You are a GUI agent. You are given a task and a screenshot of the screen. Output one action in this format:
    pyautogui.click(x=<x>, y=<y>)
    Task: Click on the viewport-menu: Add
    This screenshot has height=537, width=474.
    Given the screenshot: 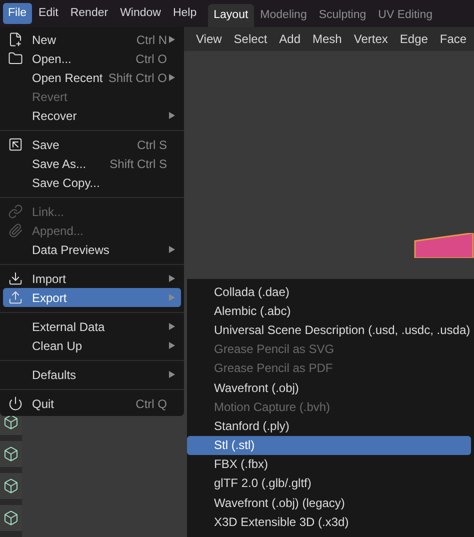 What is the action you would take?
    pyautogui.click(x=290, y=39)
    